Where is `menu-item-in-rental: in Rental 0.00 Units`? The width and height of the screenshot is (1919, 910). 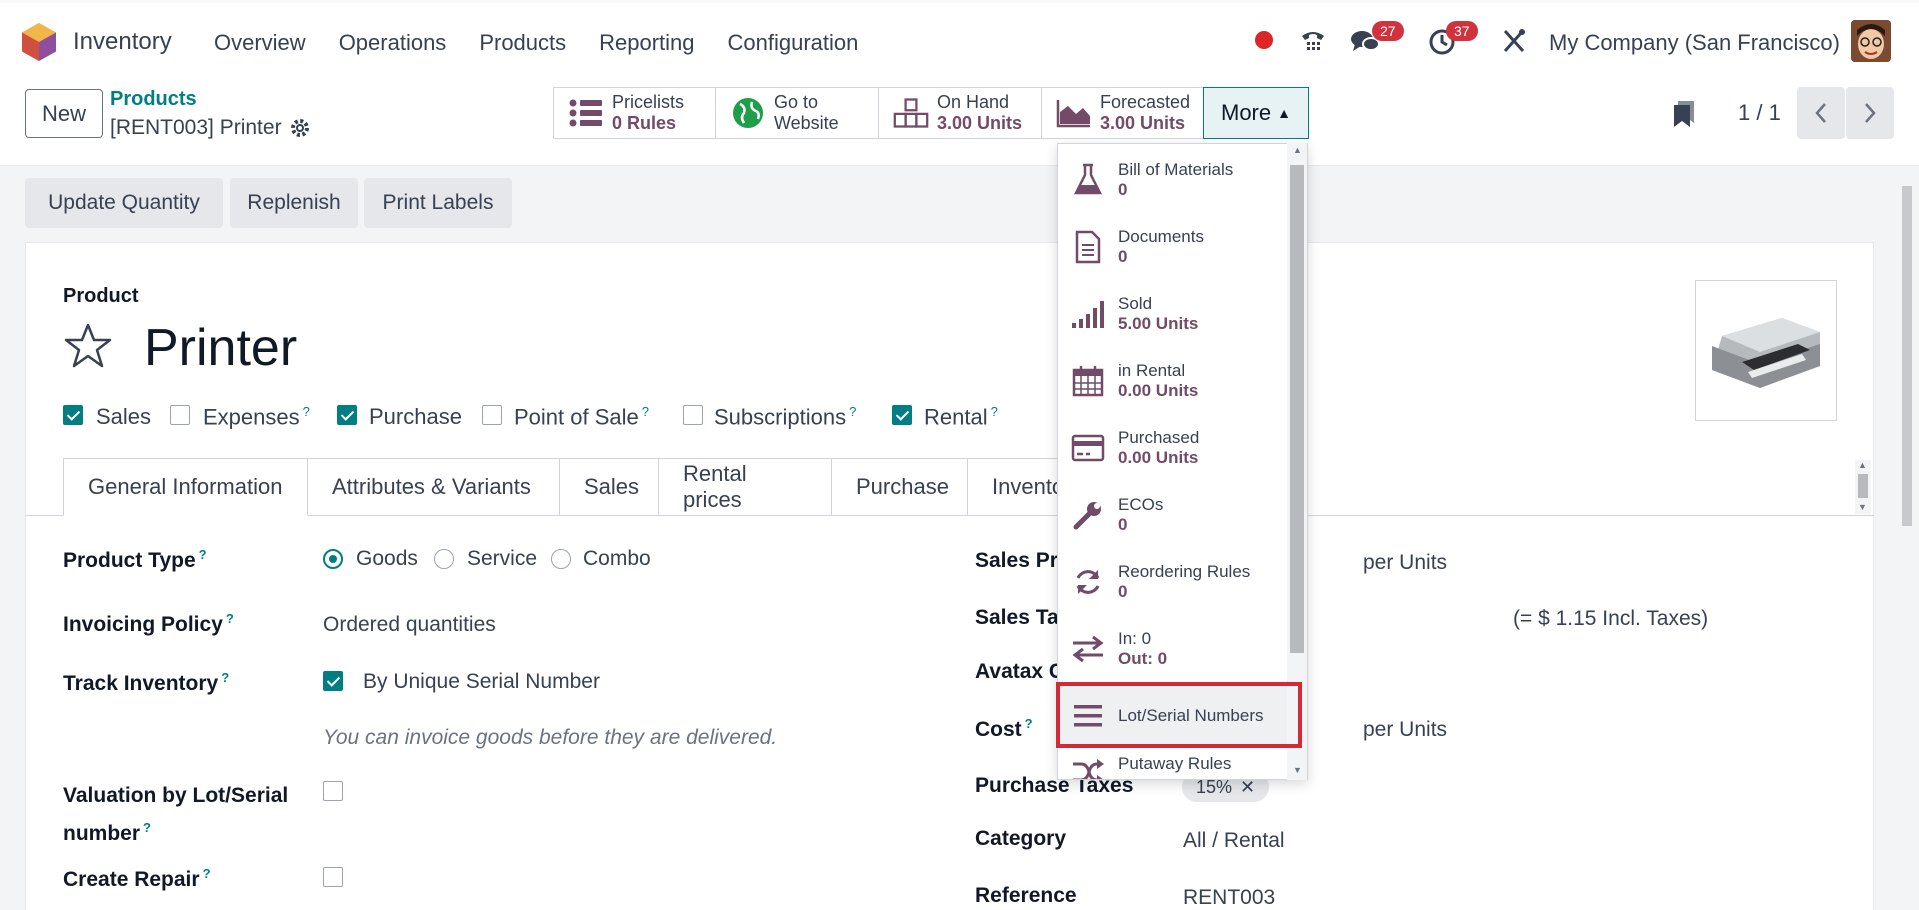 menu-item-in-rental: in Rental 0.00 Units is located at coordinates (1174, 380).